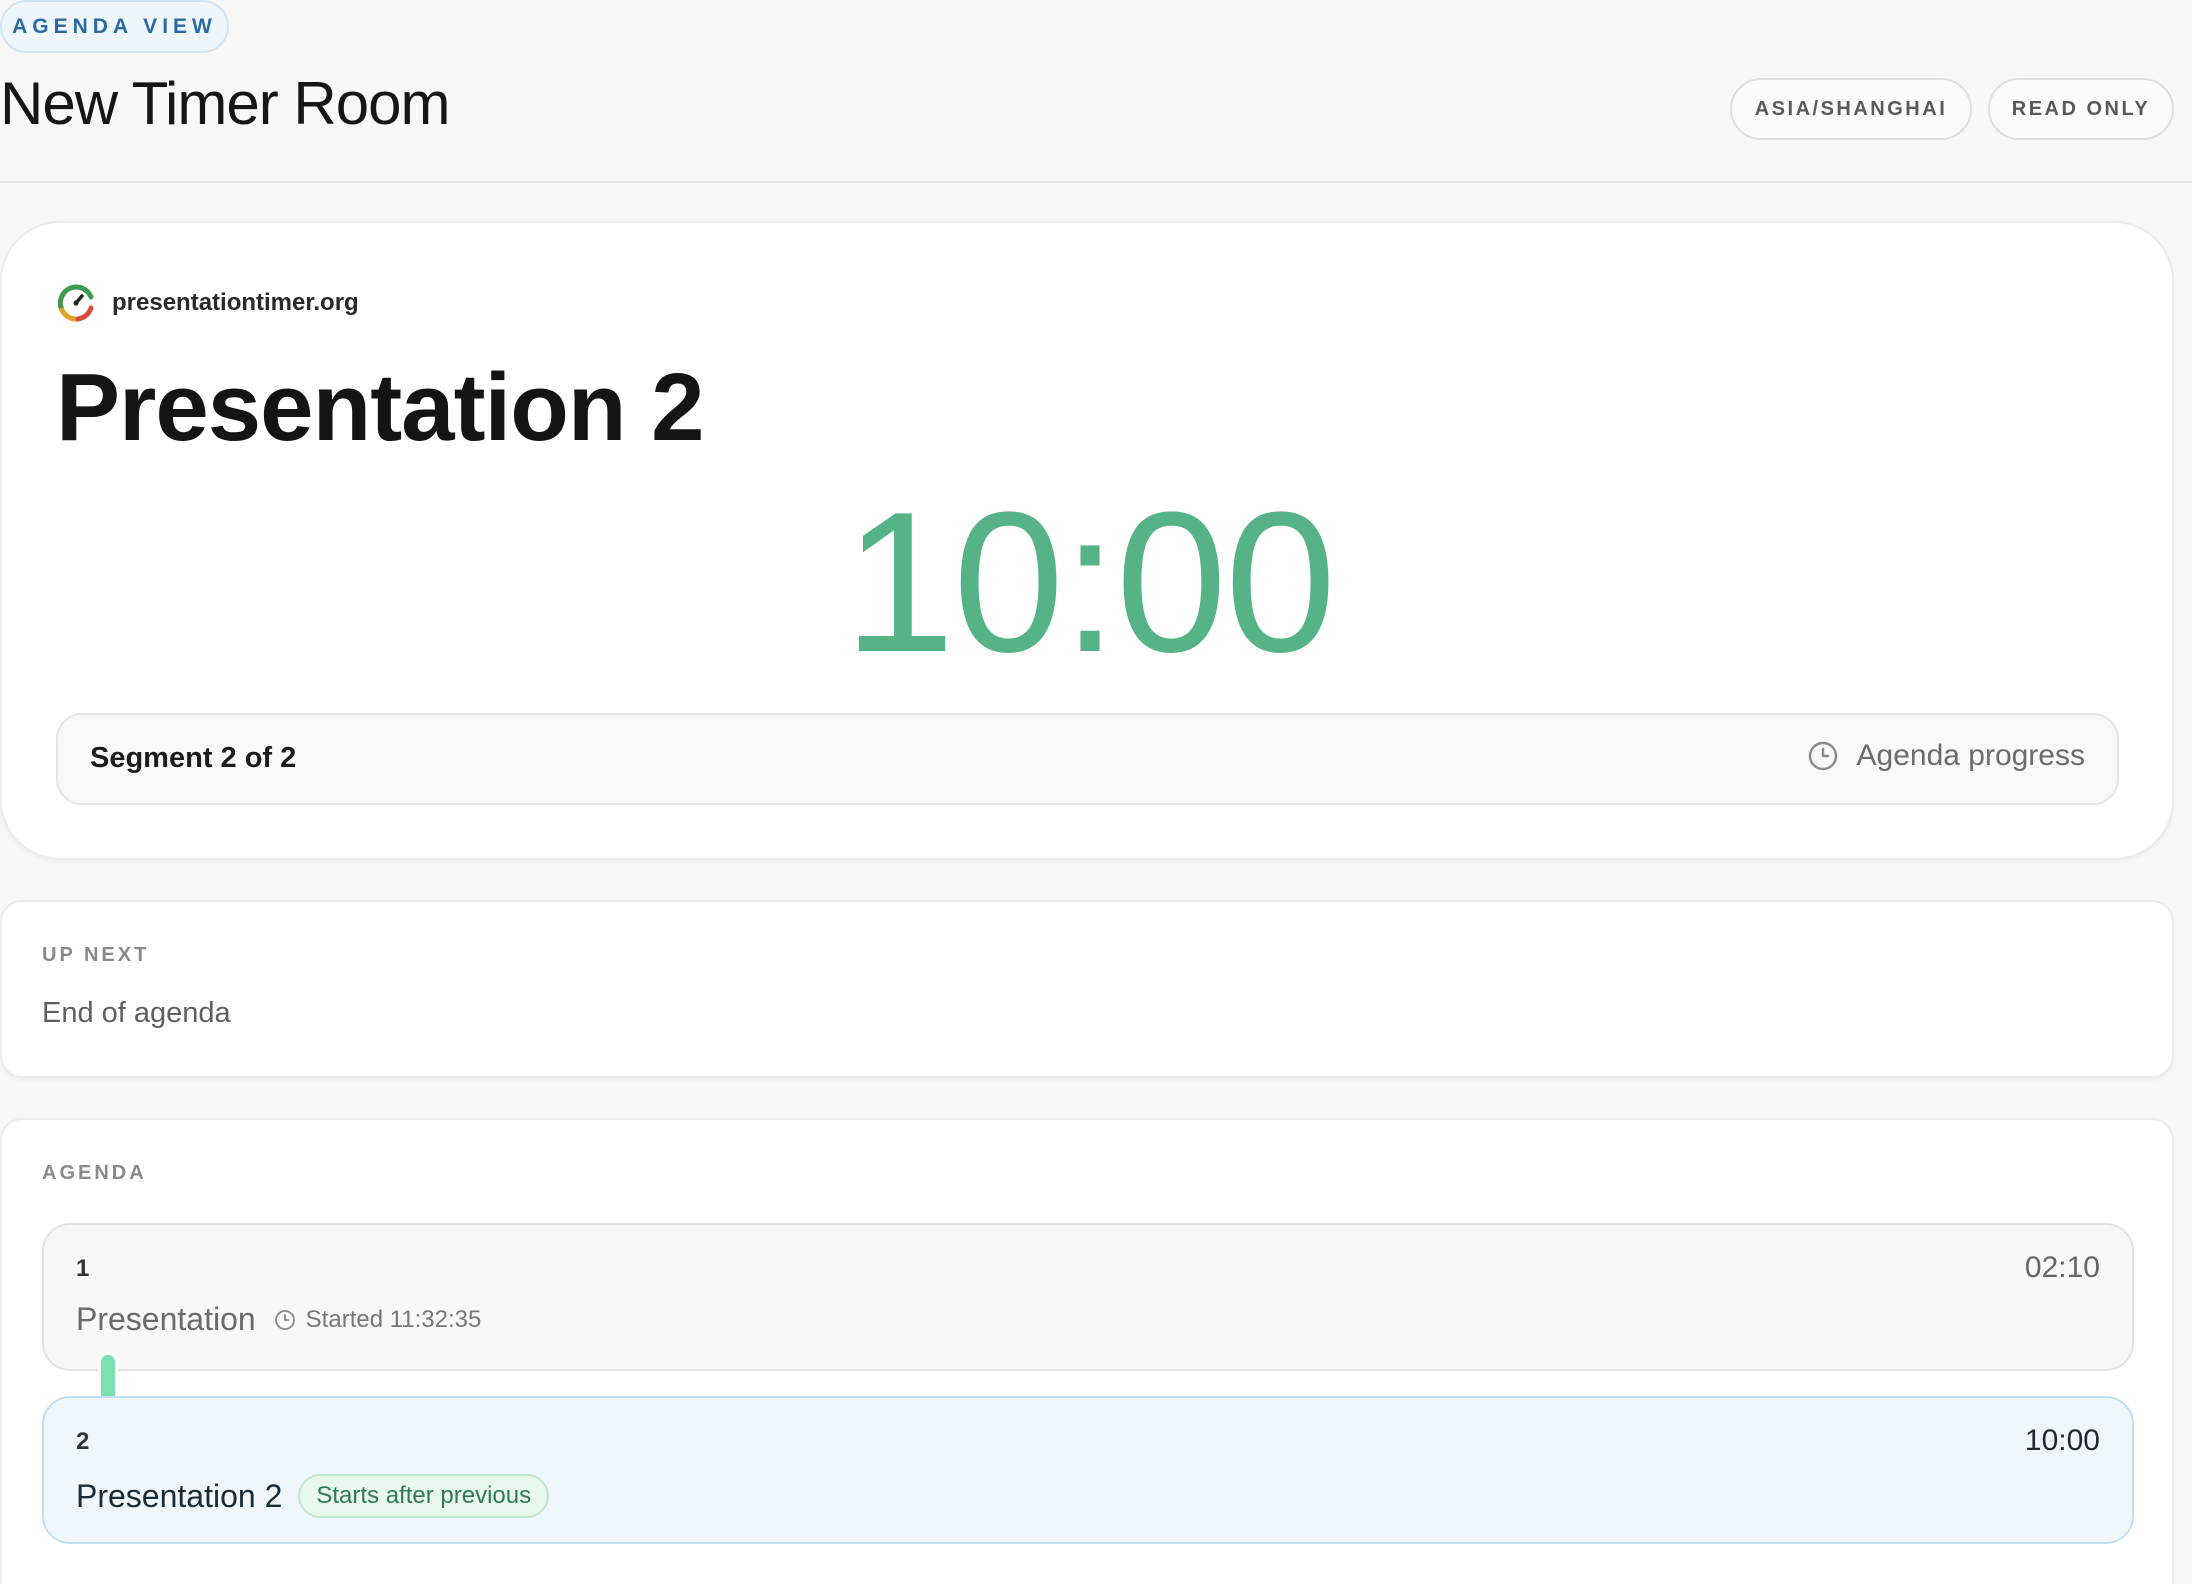 The image size is (2192, 1584). What do you see at coordinates (166, 1319) in the screenshot?
I see `agenda-item-name: Presentation` at bounding box center [166, 1319].